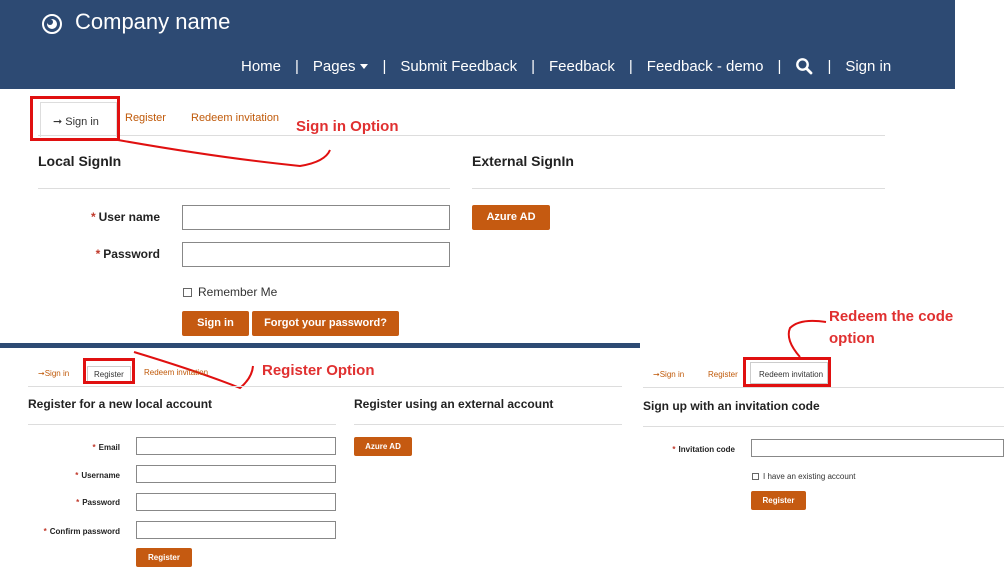 This screenshot has width=1004, height=574. I want to click on nav-pages-label: Pages, so click(334, 66).